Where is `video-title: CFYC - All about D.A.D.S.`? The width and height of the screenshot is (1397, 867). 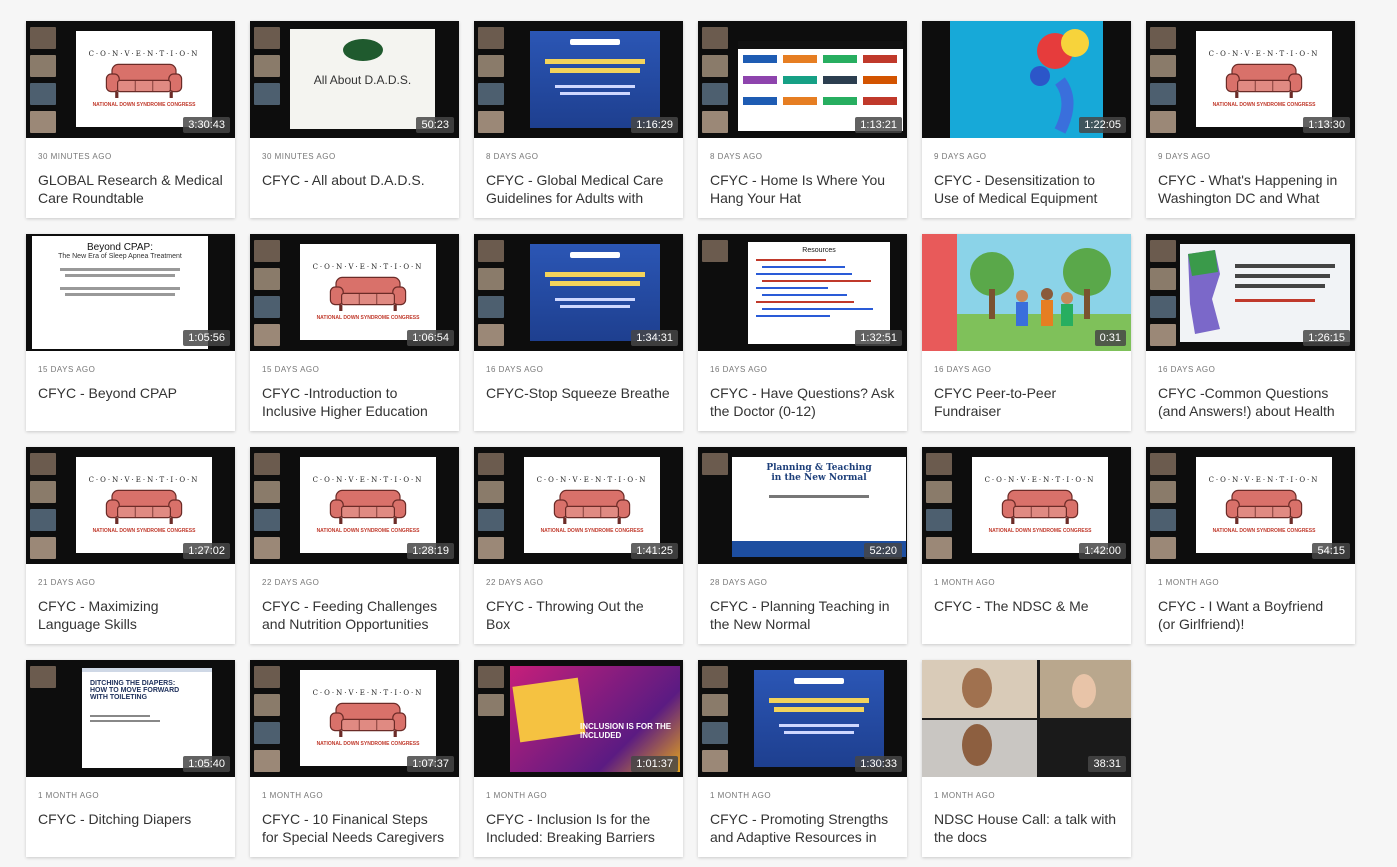 video-title: CFYC - All about D.A.D.S. is located at coordinates (354, 180).